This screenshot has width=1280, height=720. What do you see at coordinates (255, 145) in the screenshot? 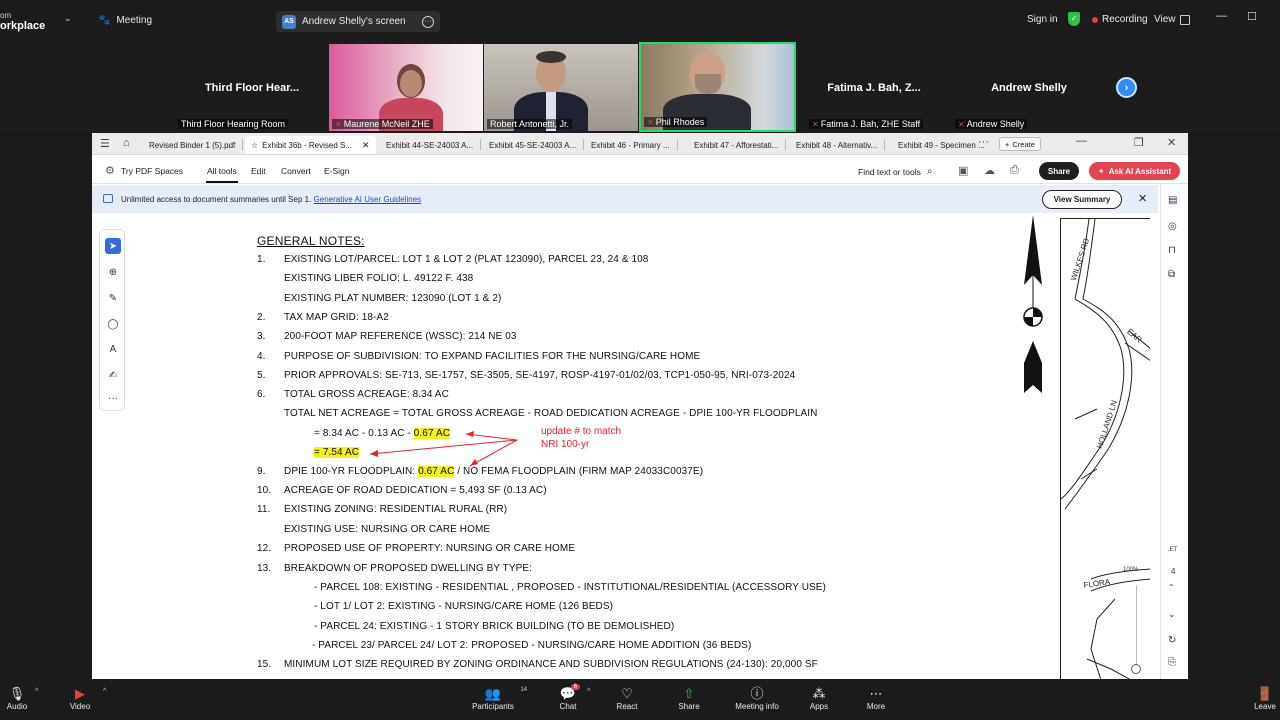
I see `star-icon: ☆` at bounding box center [255, 145].